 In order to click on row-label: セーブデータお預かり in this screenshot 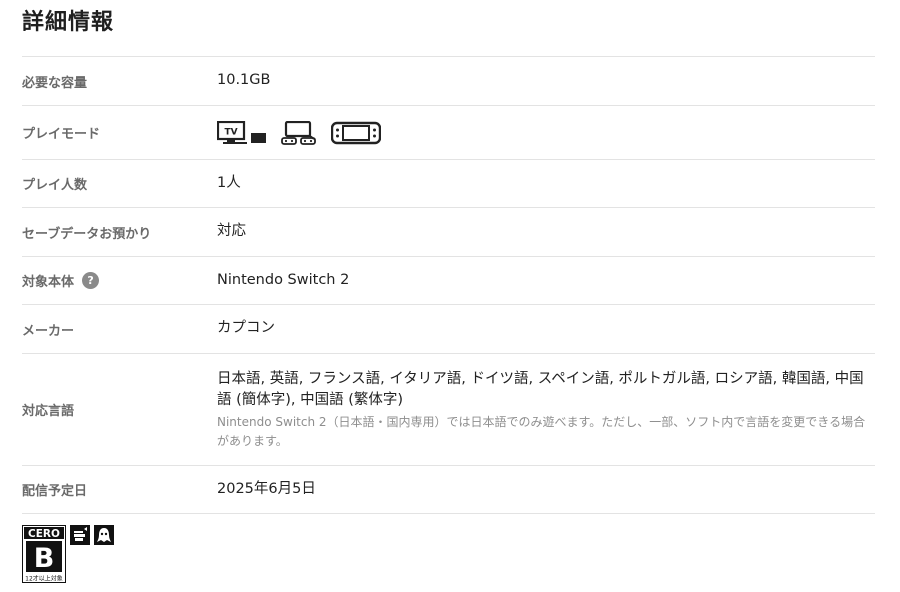, I will do `click(87, 234)`.